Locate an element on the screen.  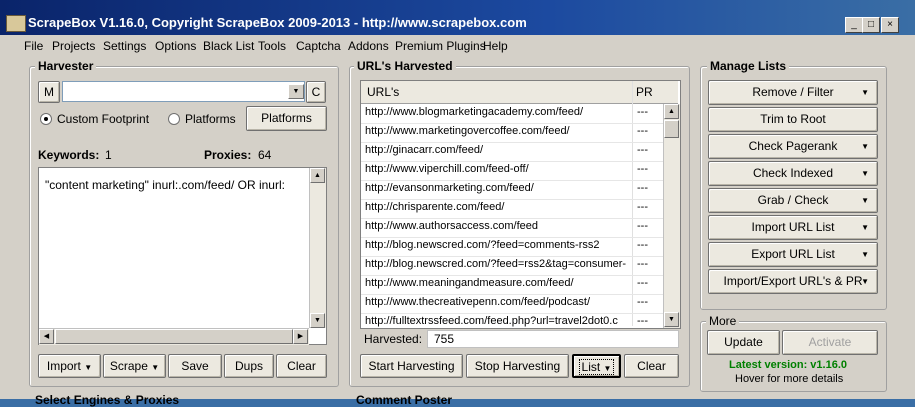
custom-footprint-radio is located at coordinates (46, 119).